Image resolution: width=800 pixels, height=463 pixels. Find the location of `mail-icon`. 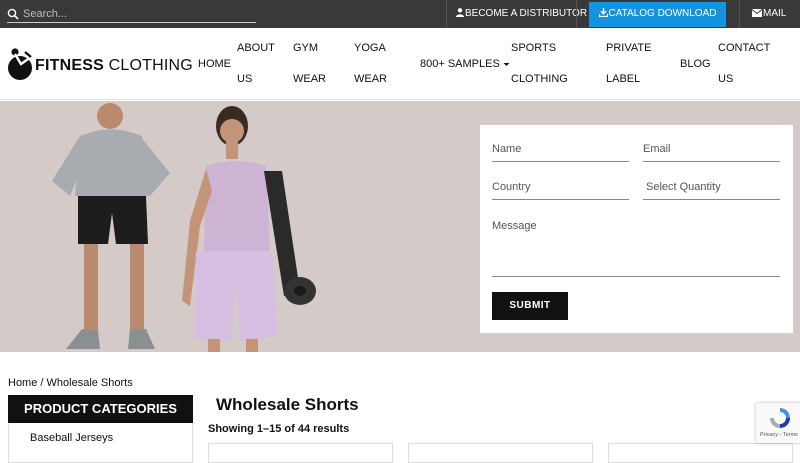

mail-icon is located at coordinates (757, 13).